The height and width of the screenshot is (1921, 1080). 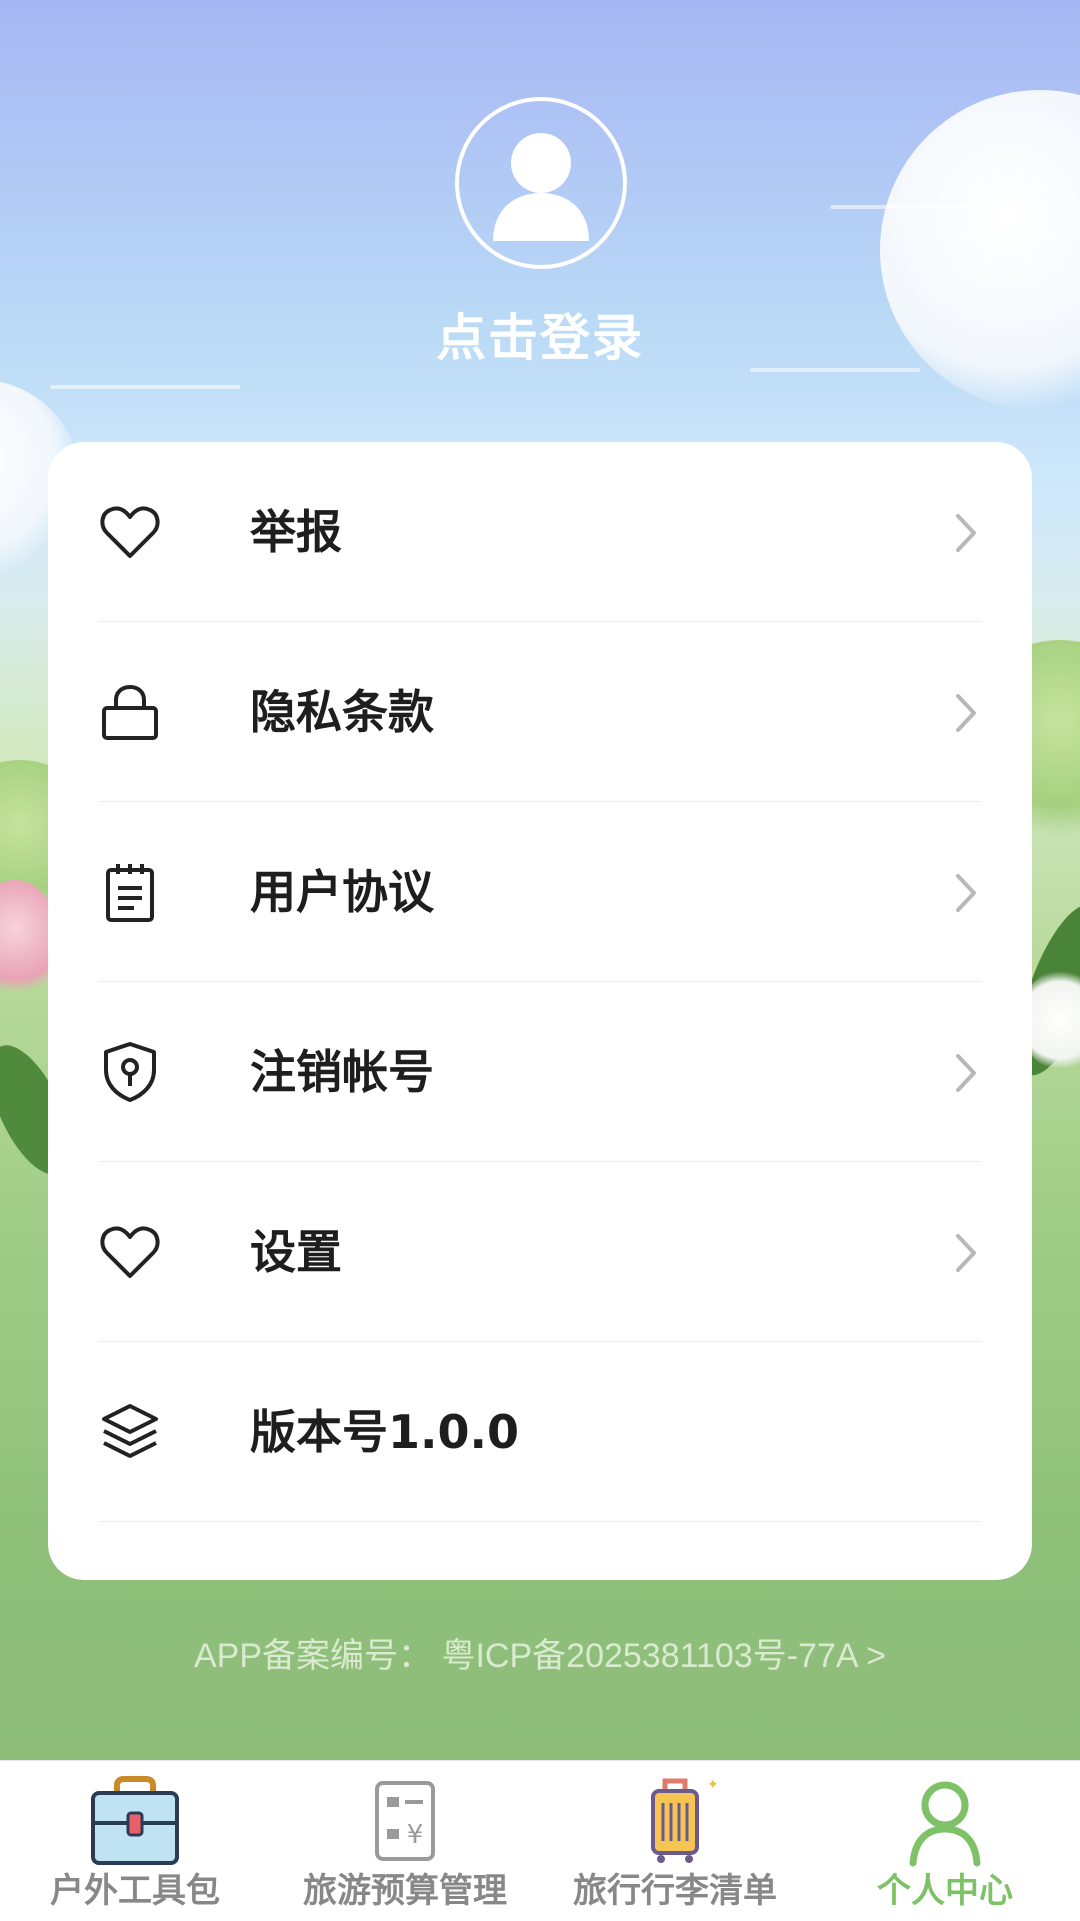 What do you see at coordinates (135, 1891) in the screenshot?
I see `tab-label: 户外工具包` at bounding box center [135, 1891].